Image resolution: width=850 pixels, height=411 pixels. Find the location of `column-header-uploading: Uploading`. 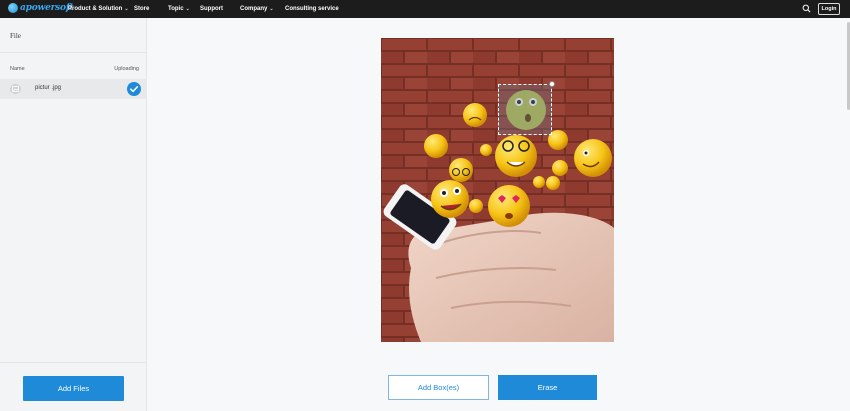

column-header-uploading: Uploading is located at coordinates (126, 69).